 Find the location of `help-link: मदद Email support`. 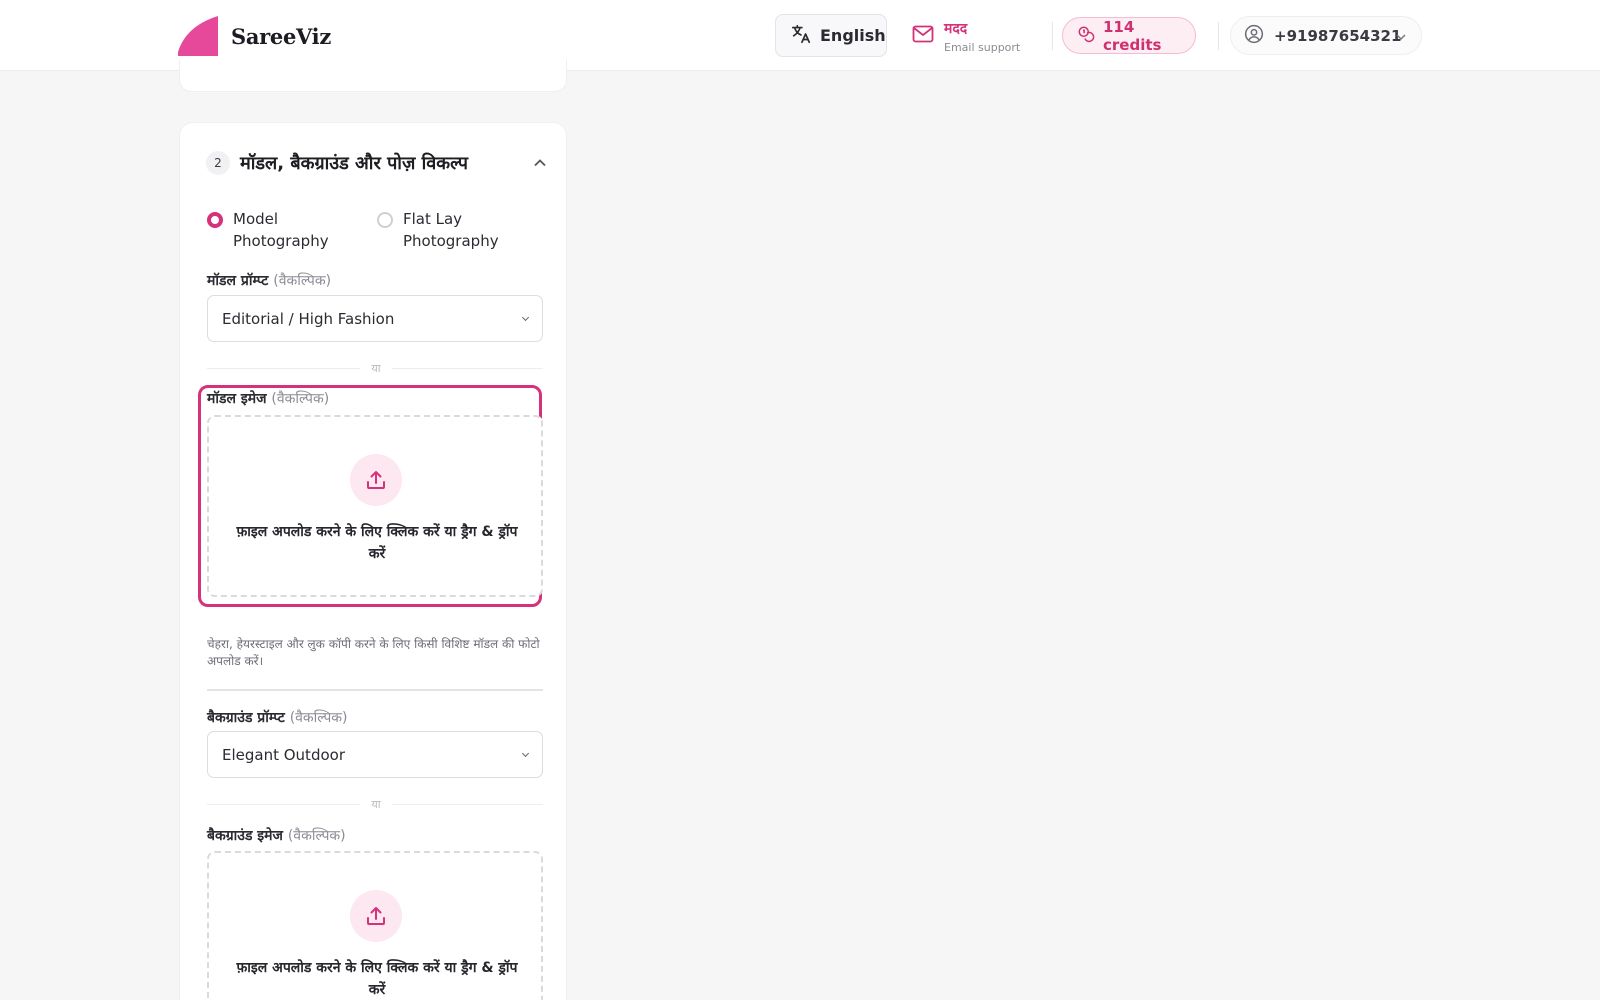

help-link: मदद Email support is located at coordinates (966, 38).